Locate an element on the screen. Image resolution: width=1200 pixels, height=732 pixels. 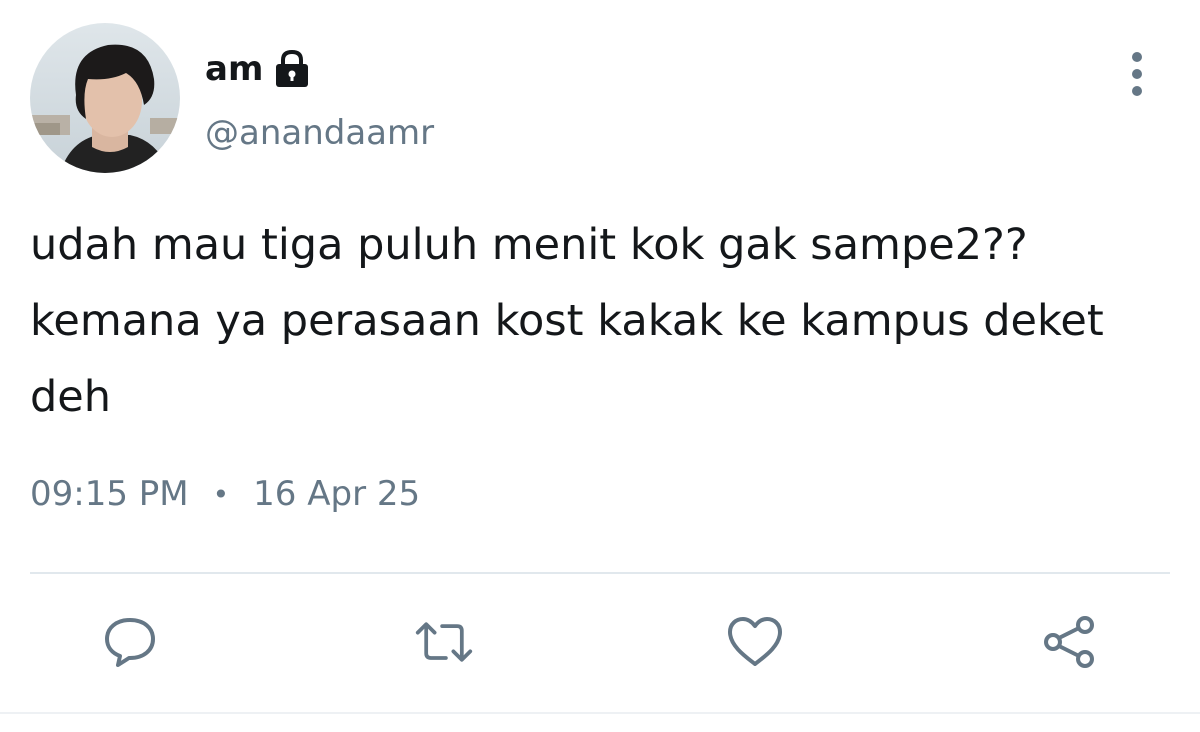
user-handle: @anandaamr is located at coordinates (319, 133).